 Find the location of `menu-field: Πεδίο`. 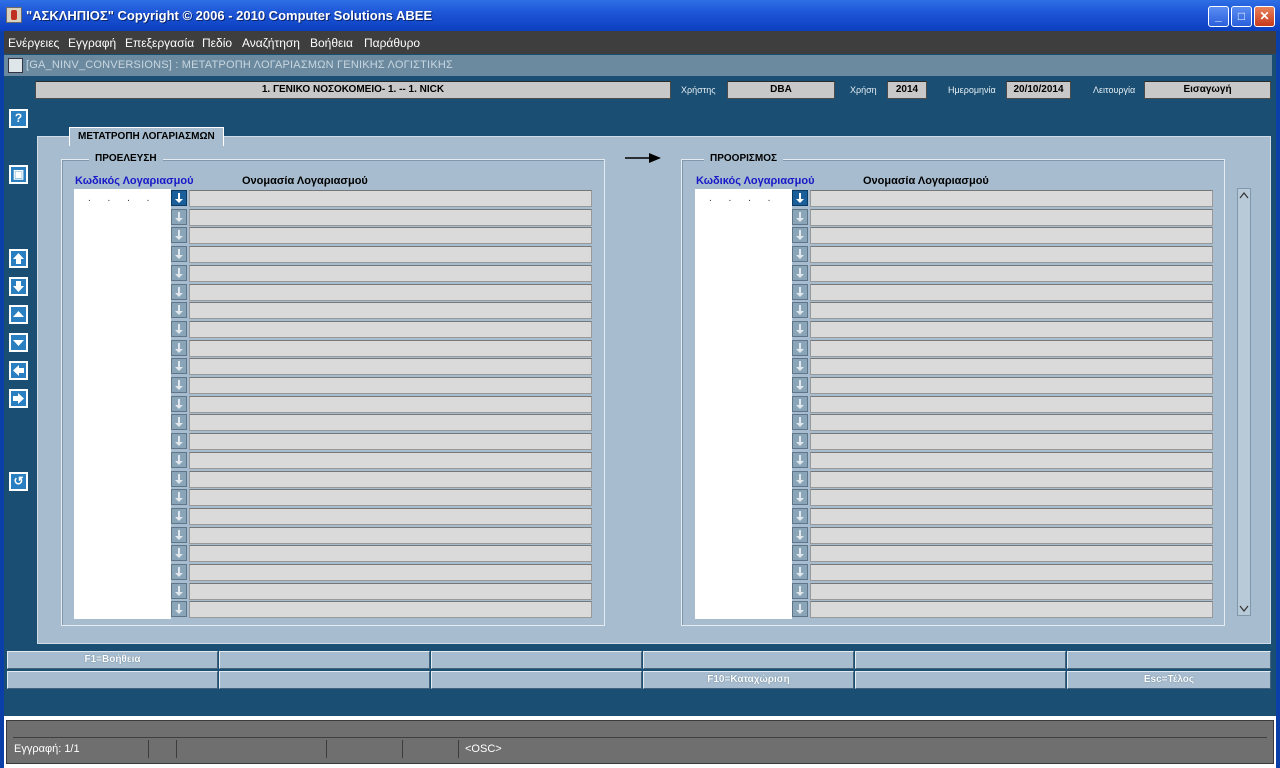

menu-field: Πεδίο is located at coordinates (217, 43).